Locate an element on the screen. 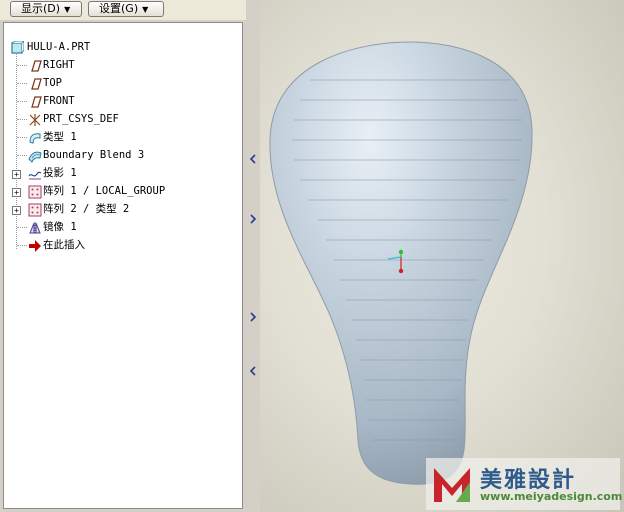 Image resolution: width=624 pixels, height=512 pixels. tree-item-label: 阵列 2 / 类型 2 is located at coordinates (86, 209).